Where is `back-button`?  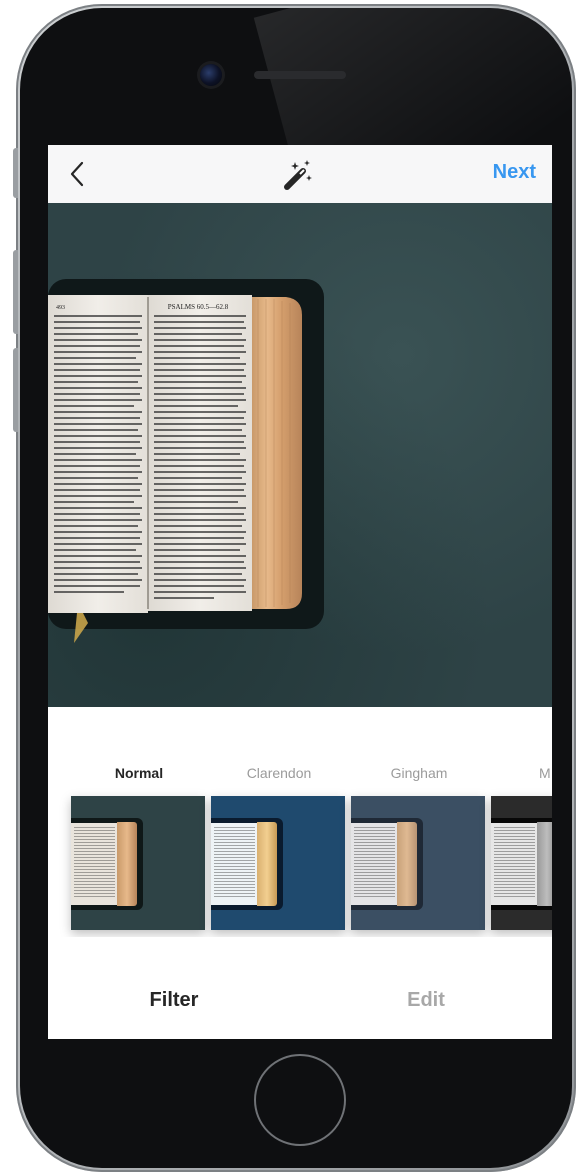
back-button is located at coordinates (77, 174).